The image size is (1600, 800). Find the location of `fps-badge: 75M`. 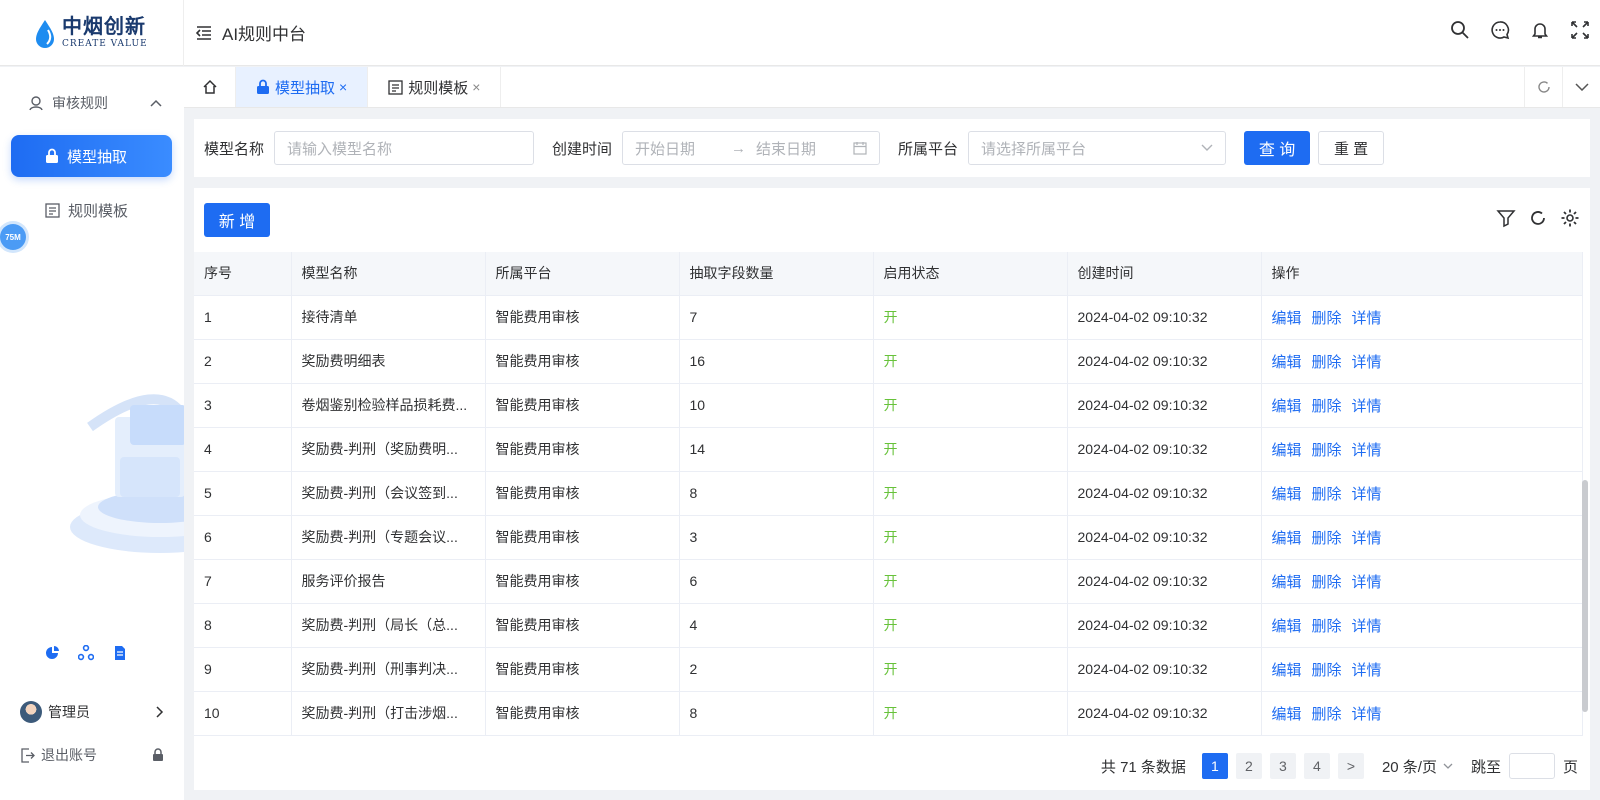

fps-badge: 75M is located at coordinates (13, 237).